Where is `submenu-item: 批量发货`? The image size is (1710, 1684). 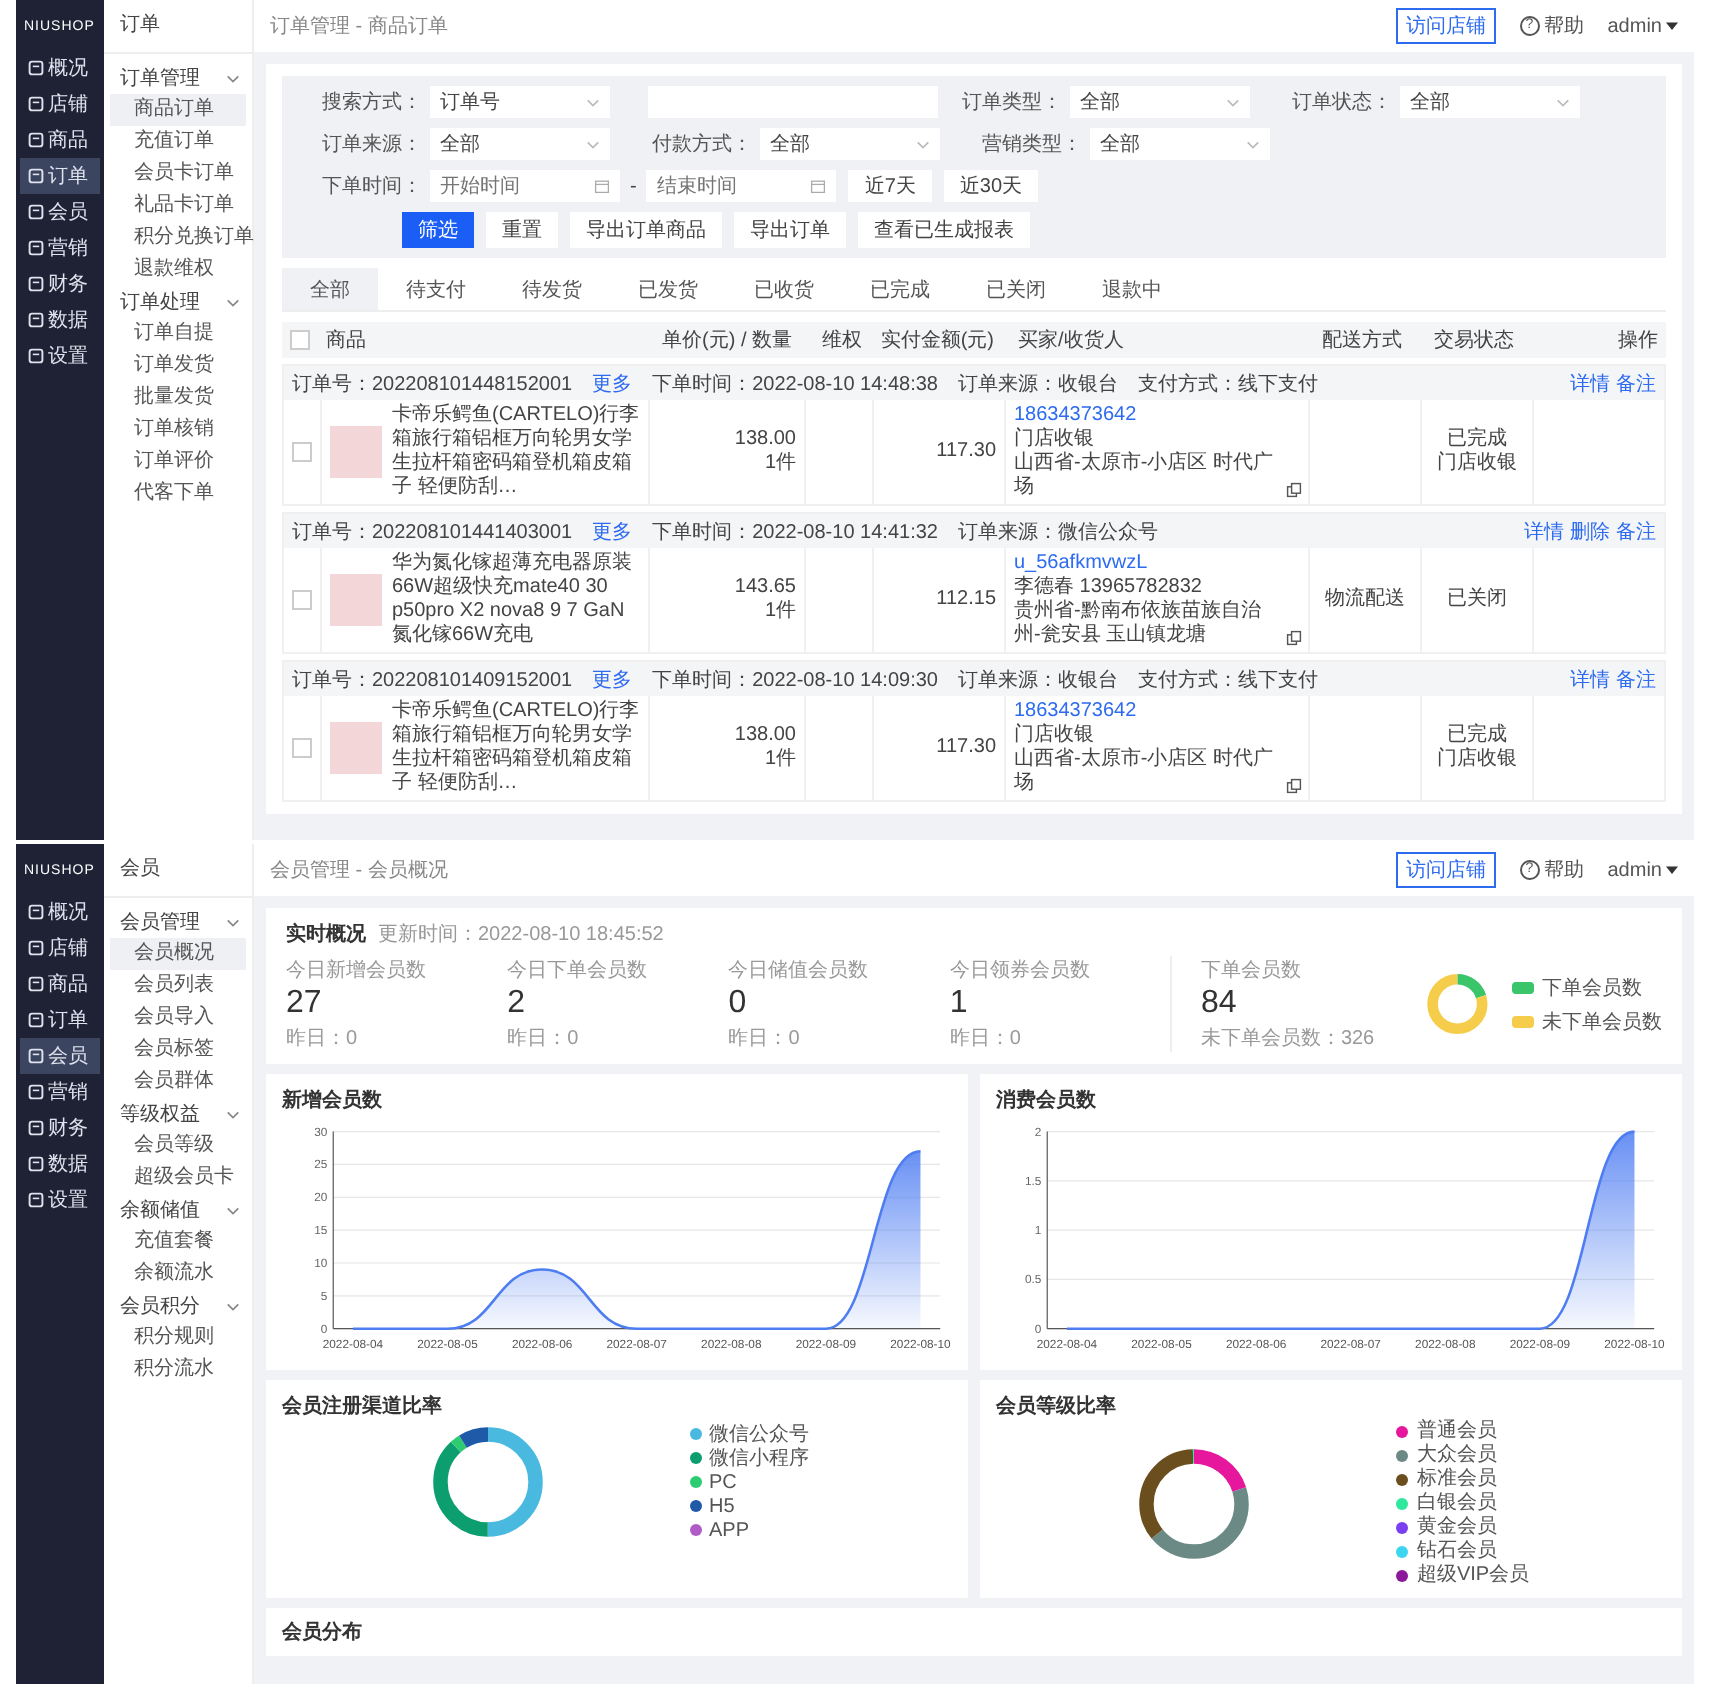 submenu-item: 批量发货 is located at coordinates (178, 398).